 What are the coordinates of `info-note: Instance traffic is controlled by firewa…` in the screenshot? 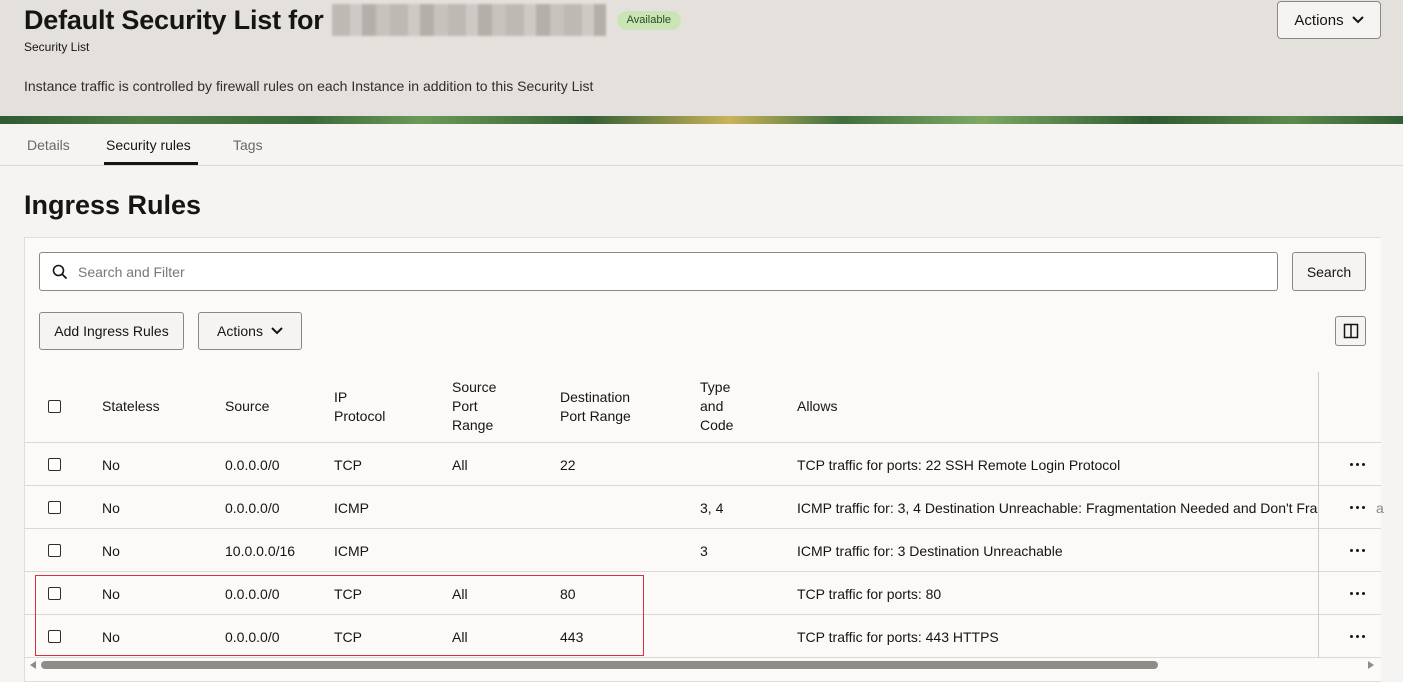 It's located at (309, 86).